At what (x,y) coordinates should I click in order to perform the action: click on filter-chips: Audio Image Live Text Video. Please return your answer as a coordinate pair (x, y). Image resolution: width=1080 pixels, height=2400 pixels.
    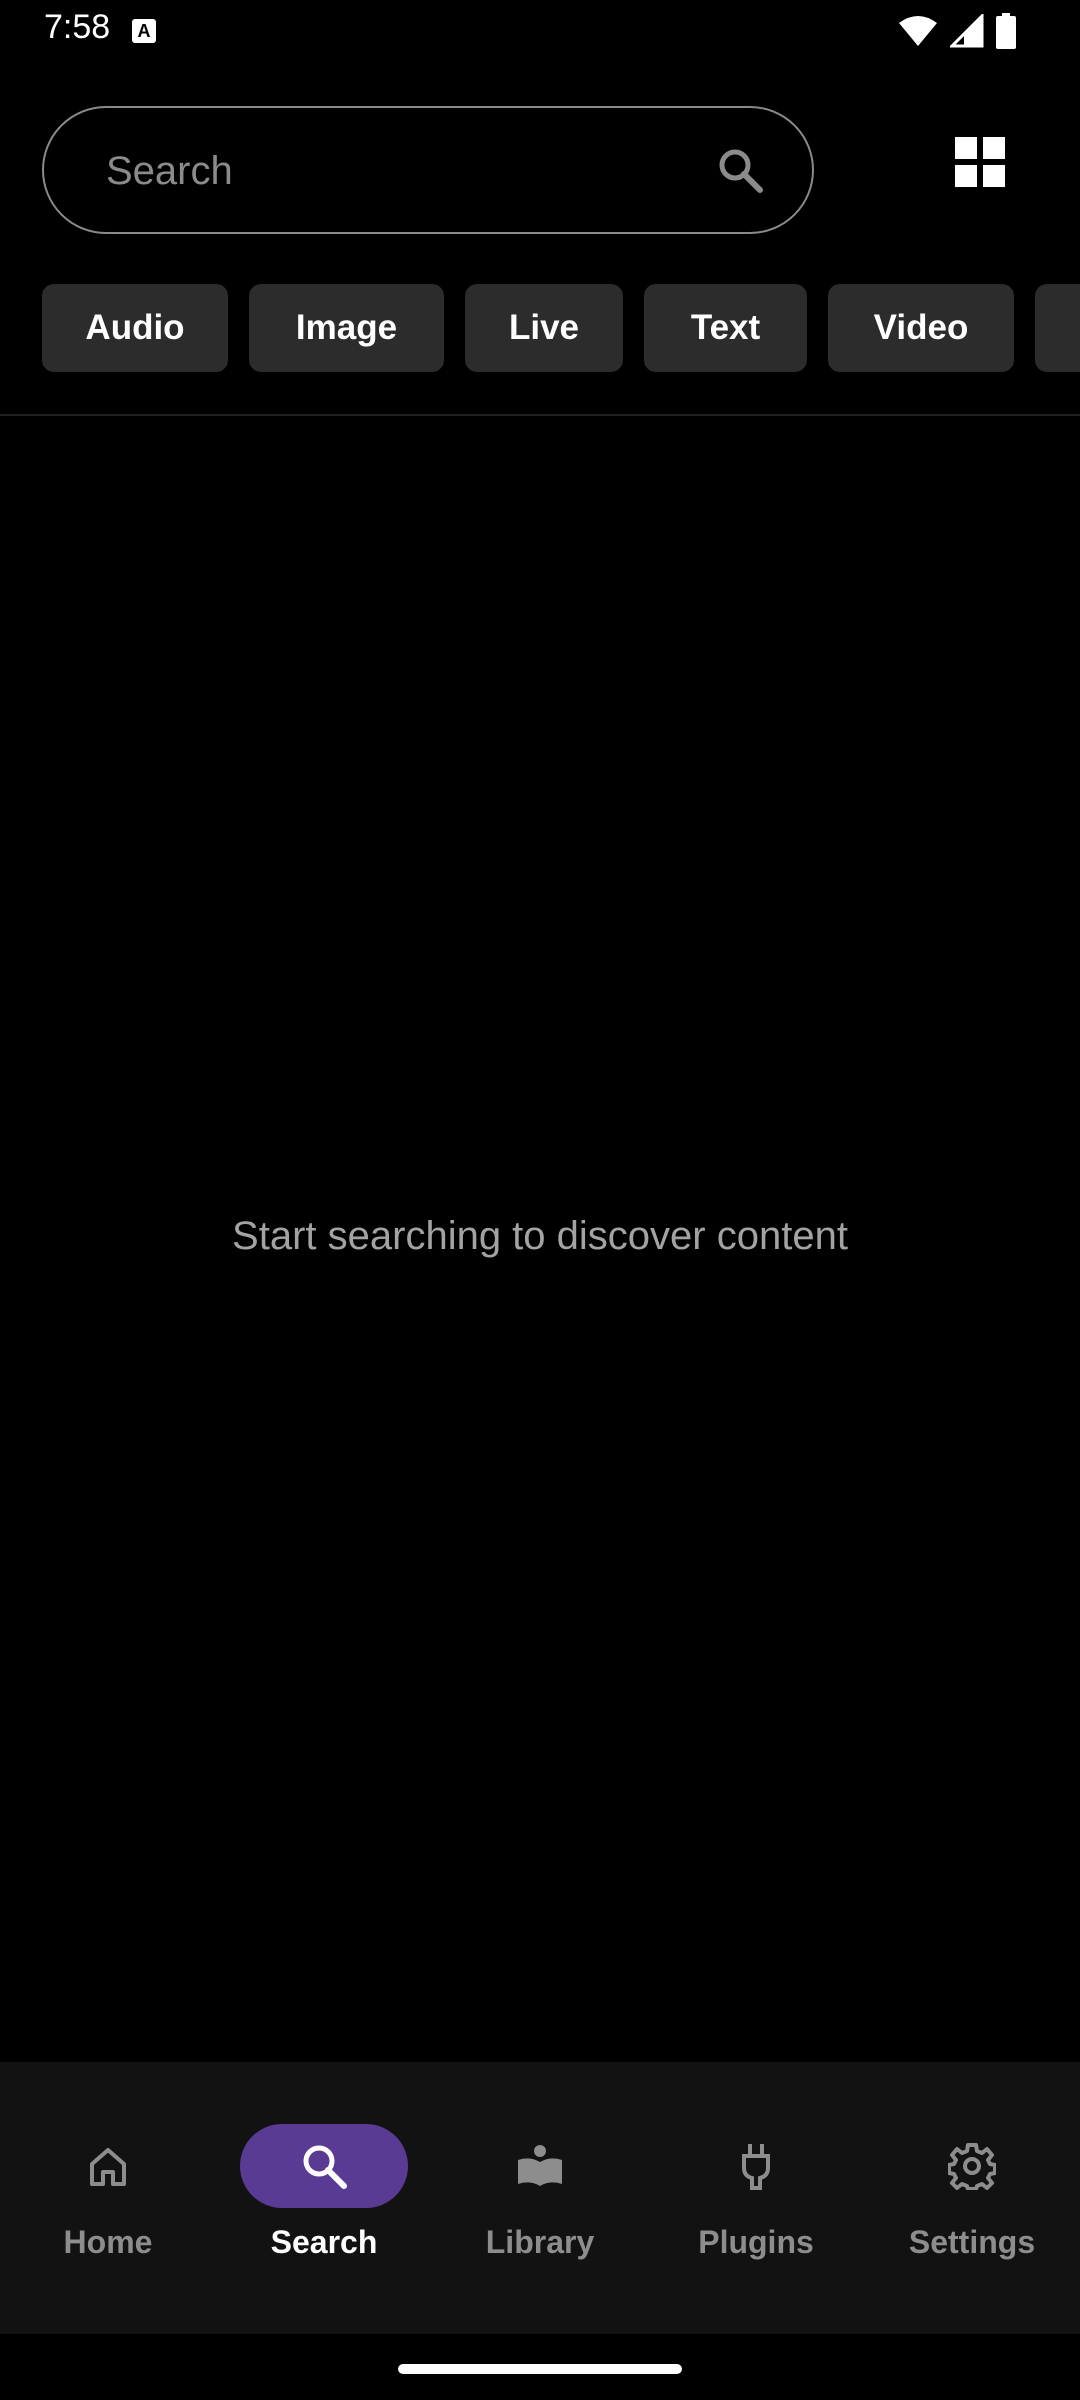
    Looking at the image, I should click on (561, 328).